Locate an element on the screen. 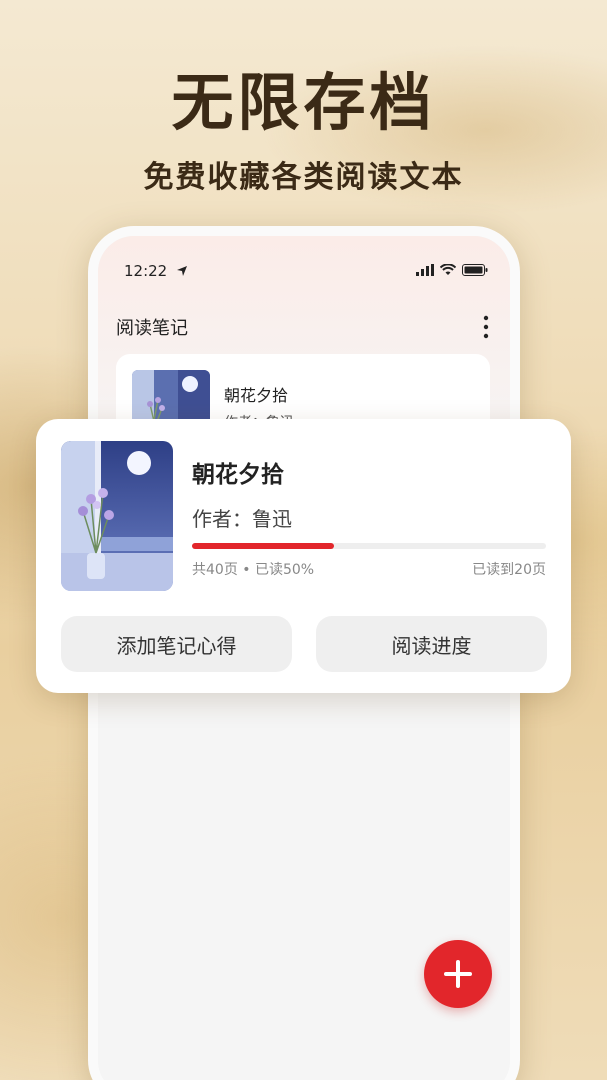 The height and width of the screenshot is (1080, 607). page-stats: 共40页 • 已读50% is located at coordinates (253, 570).